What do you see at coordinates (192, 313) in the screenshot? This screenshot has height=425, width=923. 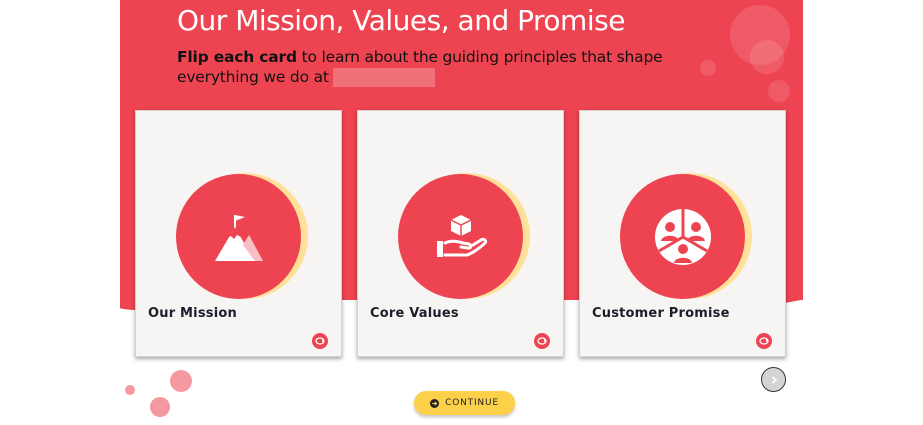 I see `card-label: Our Mission` at bounding box center [192, 313].